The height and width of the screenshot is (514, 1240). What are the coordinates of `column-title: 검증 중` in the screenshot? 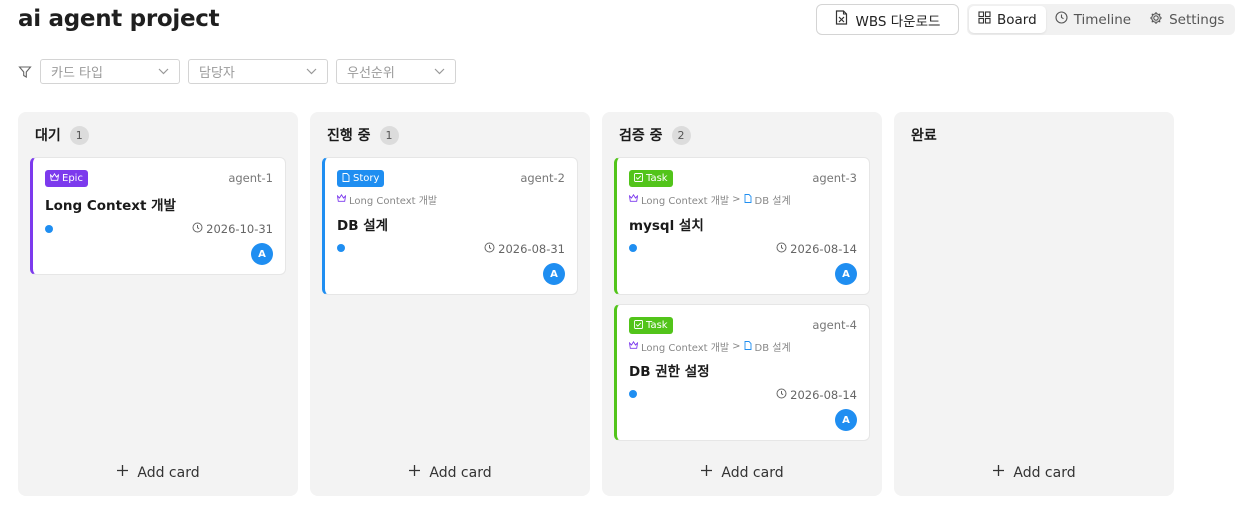 It's located at (641, 136).